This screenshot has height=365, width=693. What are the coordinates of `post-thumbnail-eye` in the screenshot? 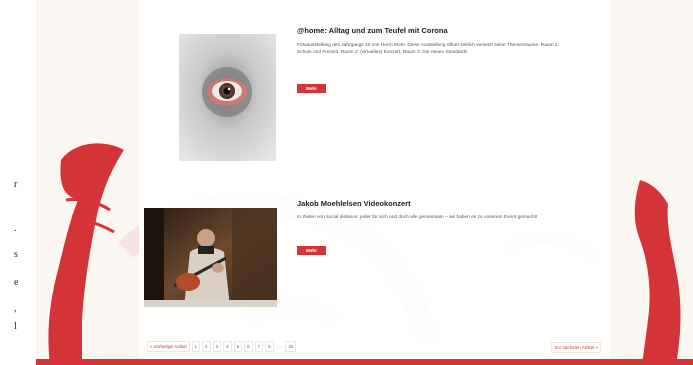 It's located at (227, 97).